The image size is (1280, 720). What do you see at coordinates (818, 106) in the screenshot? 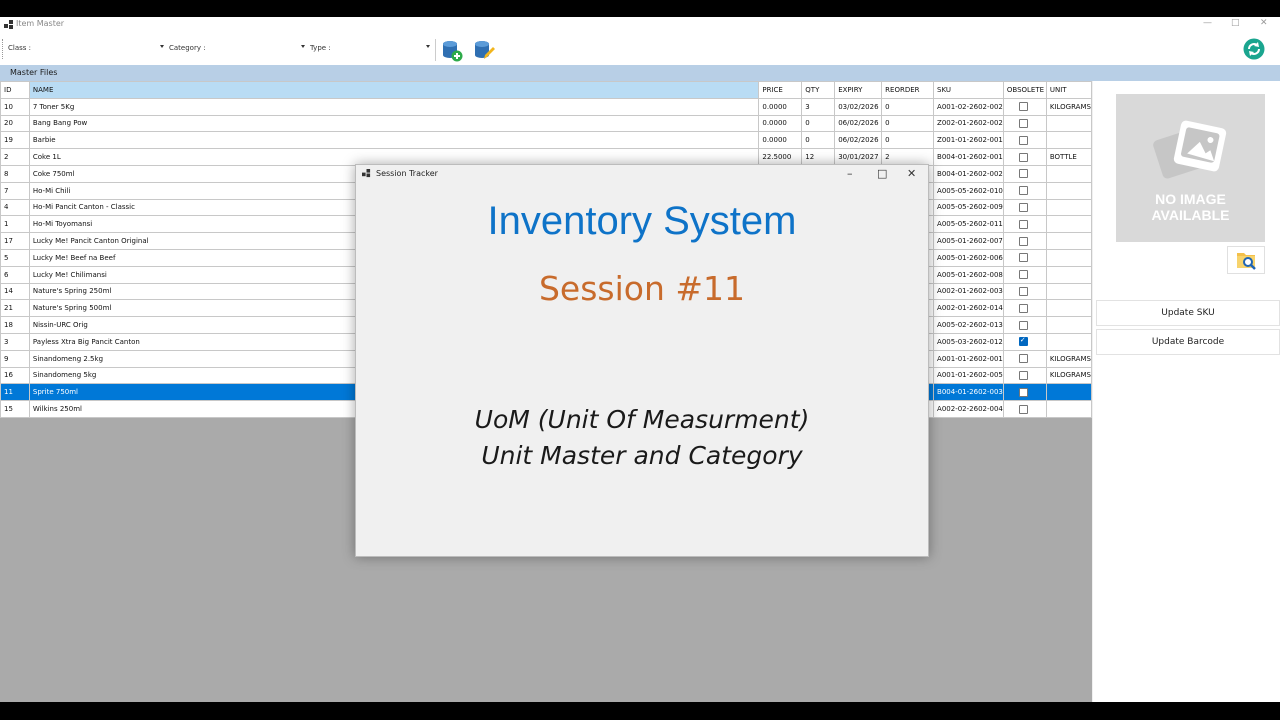
I see `qty-cell: 3` at bounding box center [818, 106].